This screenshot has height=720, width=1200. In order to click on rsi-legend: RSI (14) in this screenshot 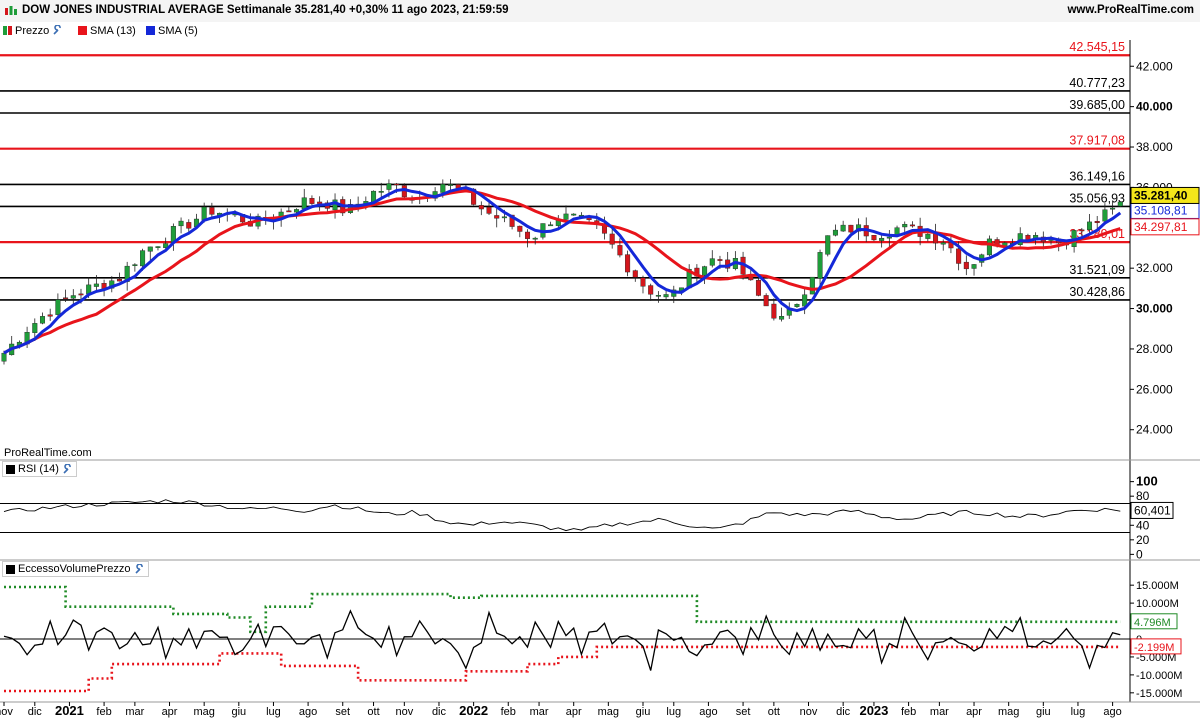, I will do `click(39, 469)`.